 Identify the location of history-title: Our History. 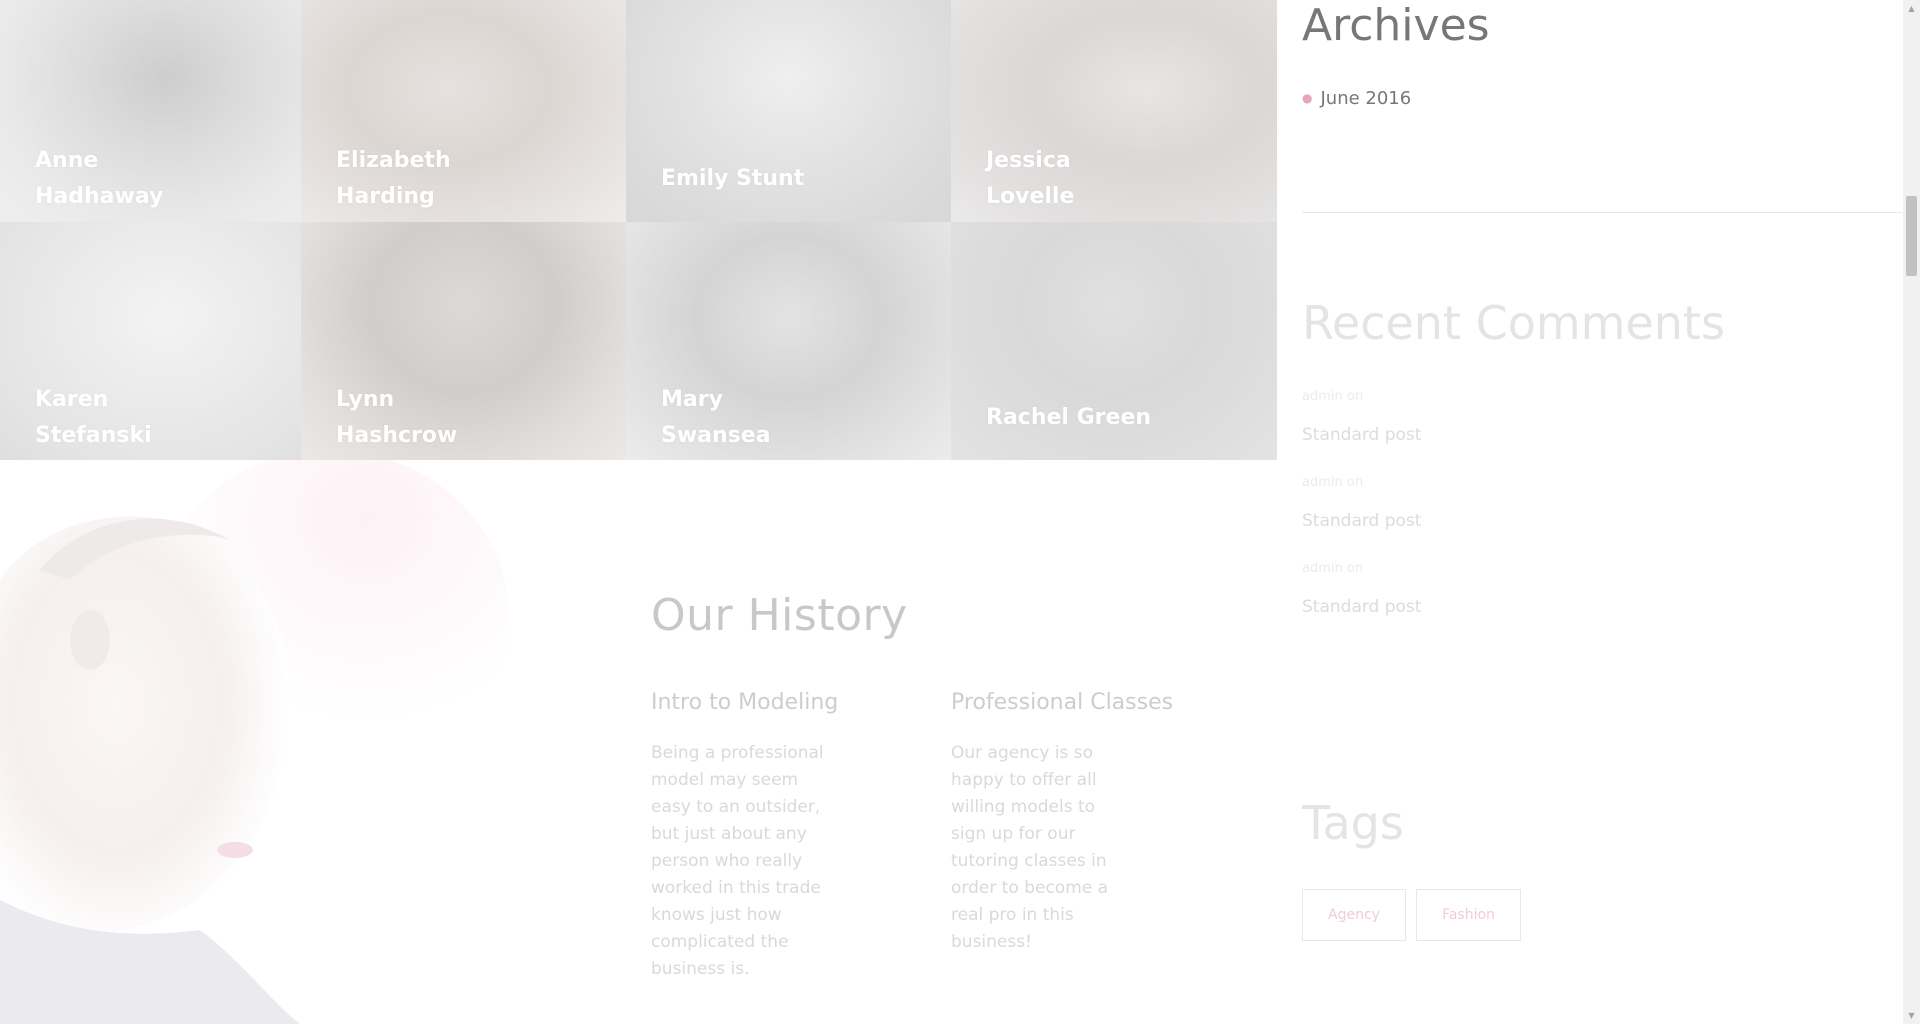
(779, 615).